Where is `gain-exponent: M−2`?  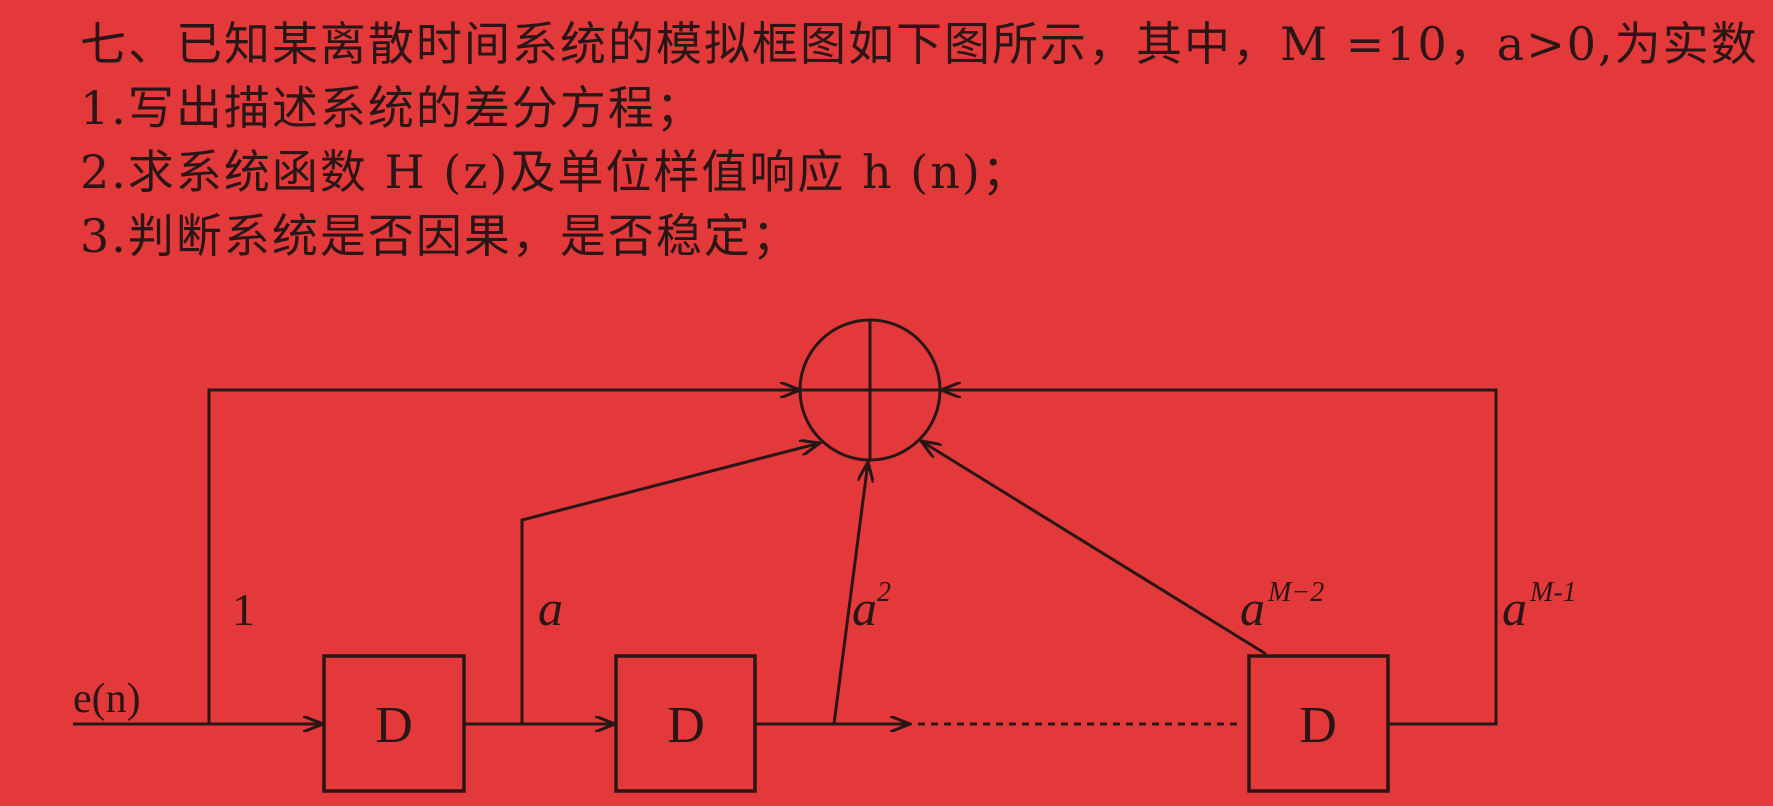
gain-exponent: M−2 is located at coordinates (1295, 592).